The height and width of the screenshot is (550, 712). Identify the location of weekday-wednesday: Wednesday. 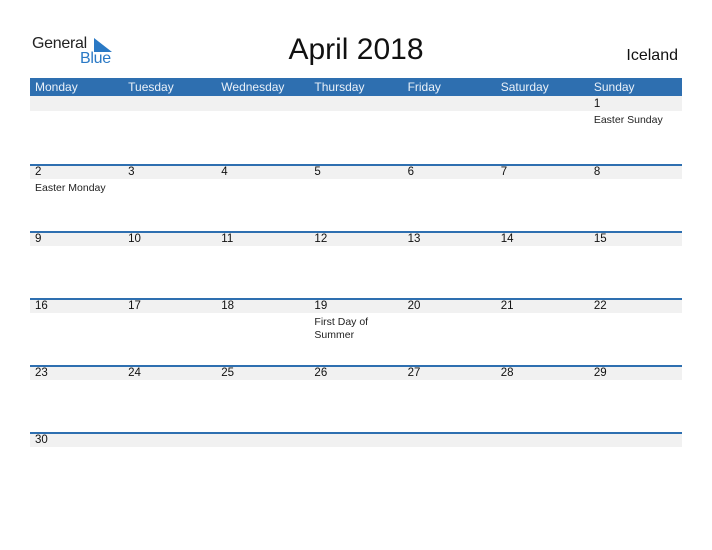
(253, 87).